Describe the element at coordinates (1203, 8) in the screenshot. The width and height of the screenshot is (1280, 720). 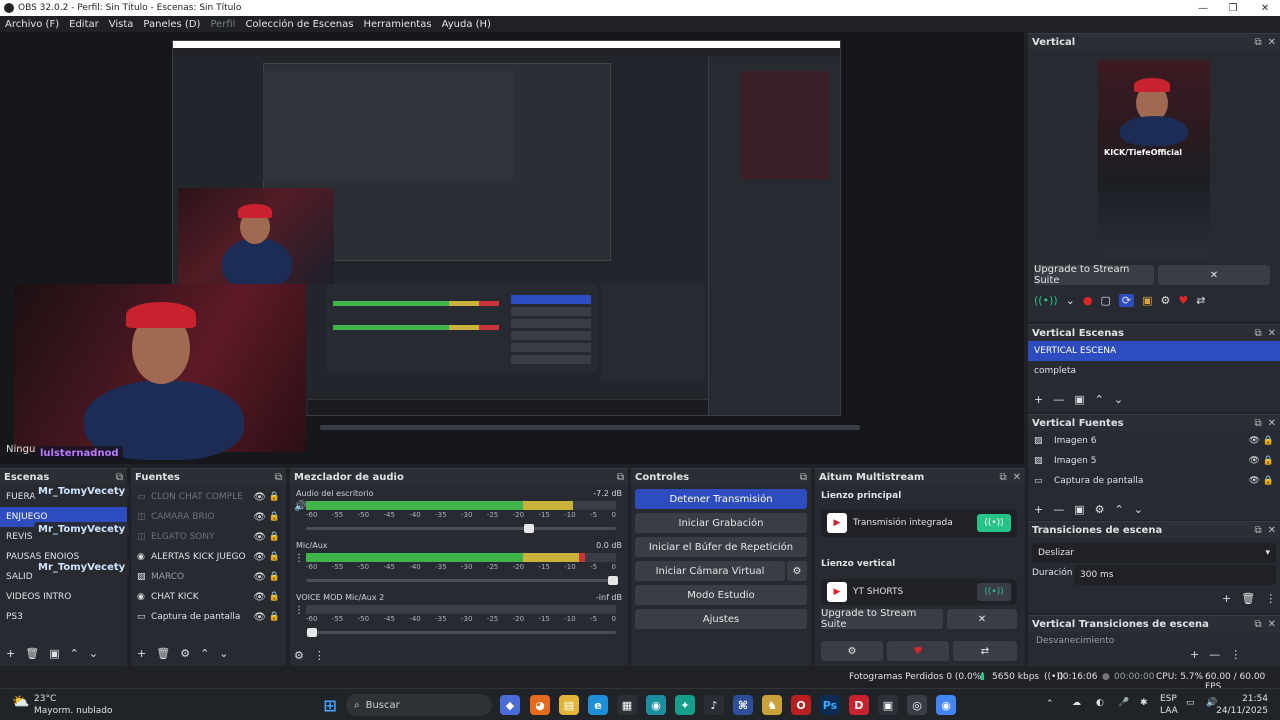
I see `minimize-icon: —` at that location.